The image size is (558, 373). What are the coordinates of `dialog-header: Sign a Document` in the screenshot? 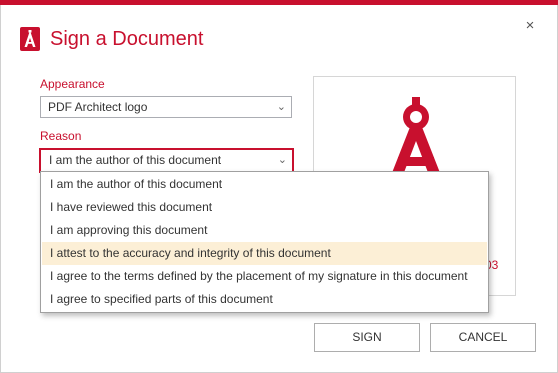 It's located at (111, 39).